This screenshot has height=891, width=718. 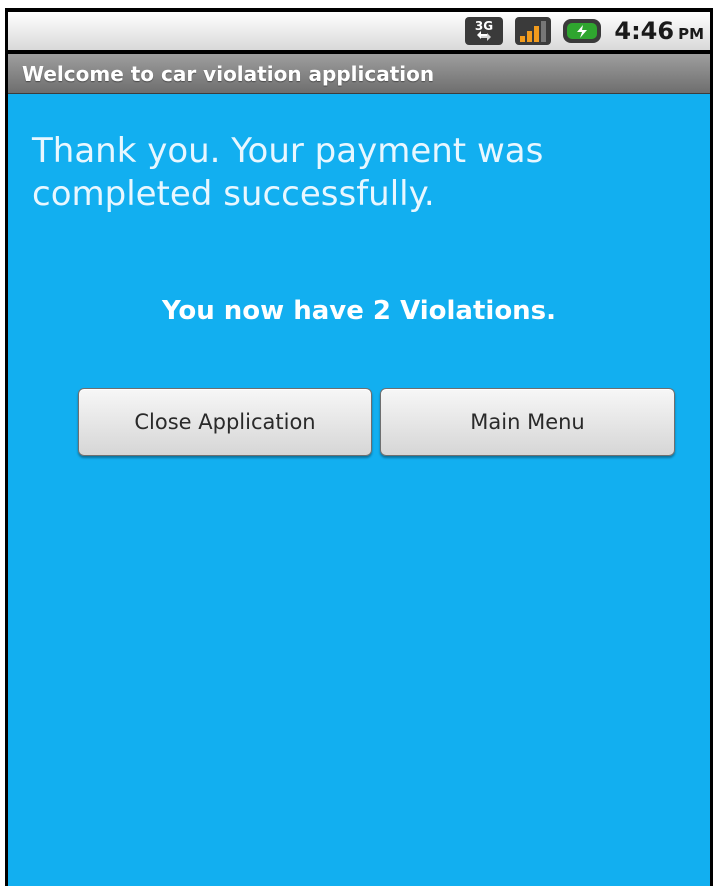 I want to click on status-bar: 3G 4:46 PM, so click(x=359, y=31).